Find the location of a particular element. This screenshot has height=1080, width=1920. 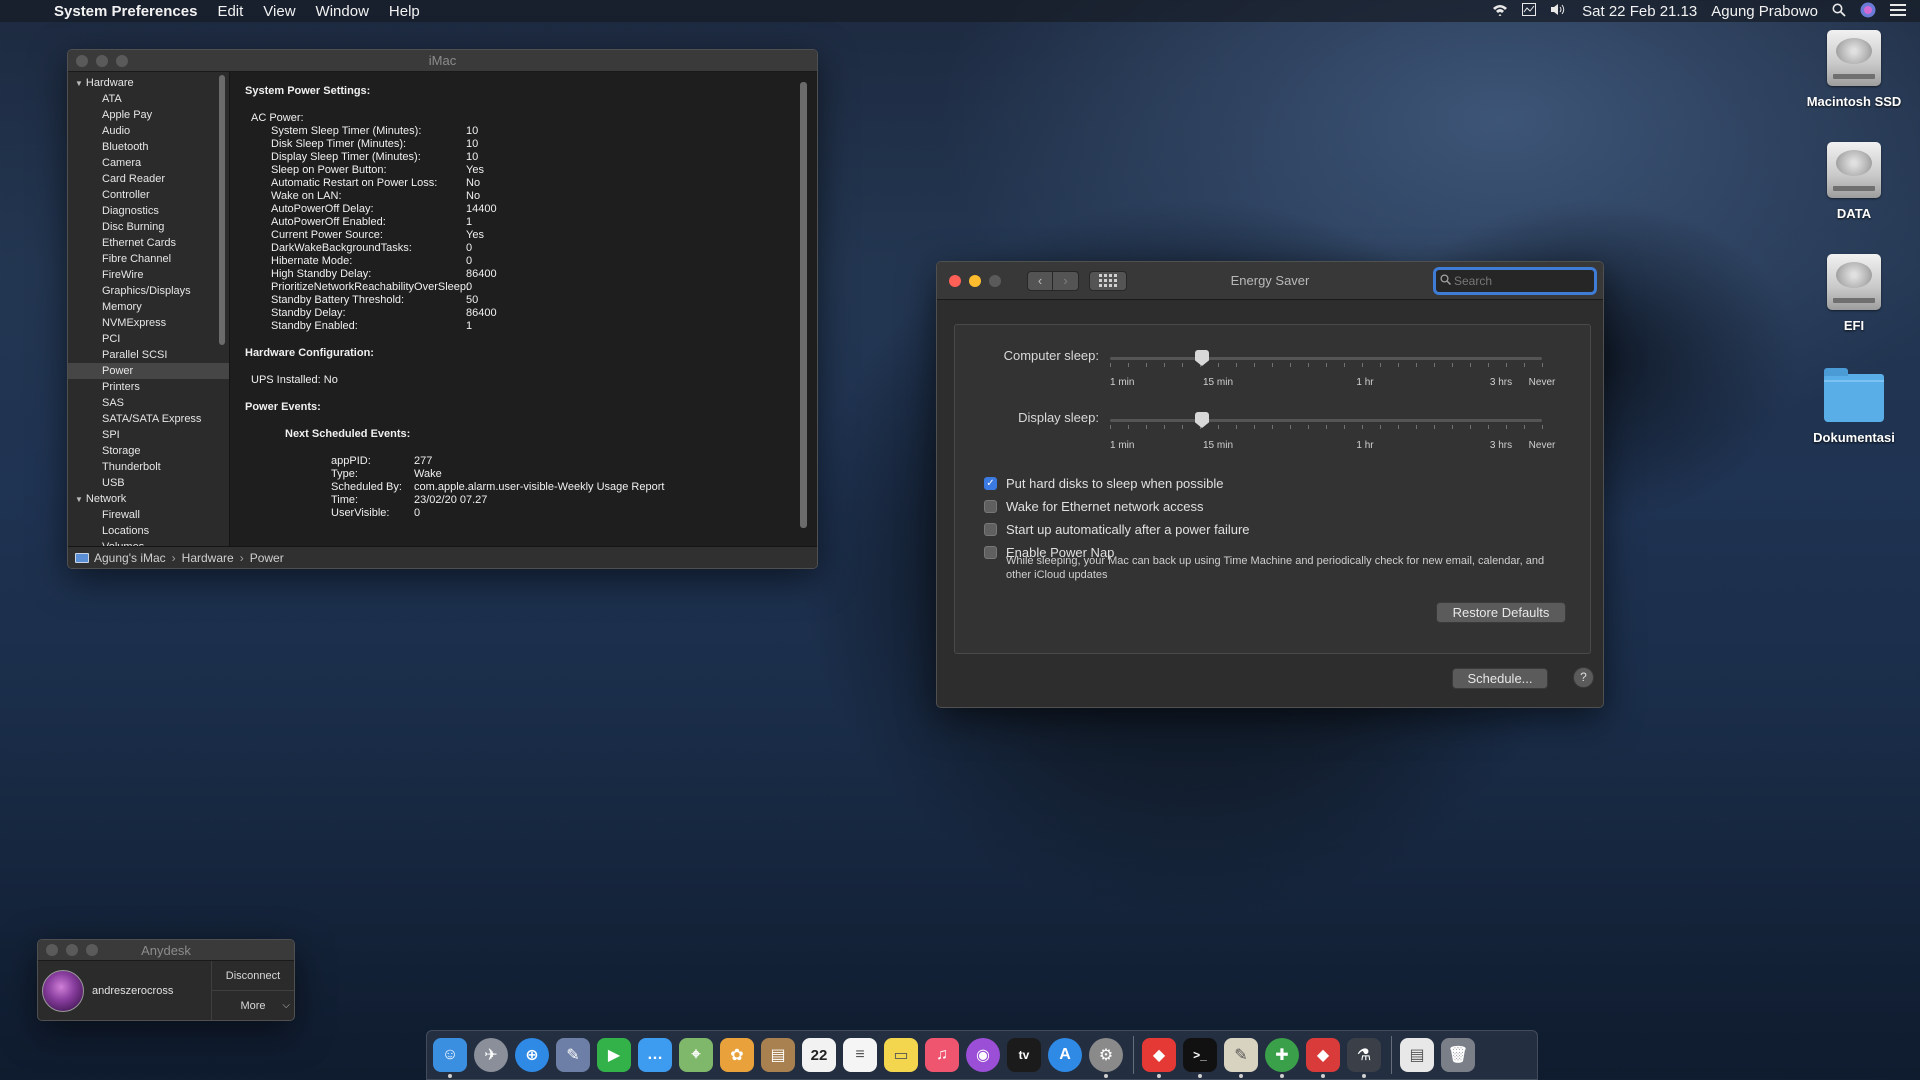

sidebar-item-camera: Camera is located at coordinates (148, 163).